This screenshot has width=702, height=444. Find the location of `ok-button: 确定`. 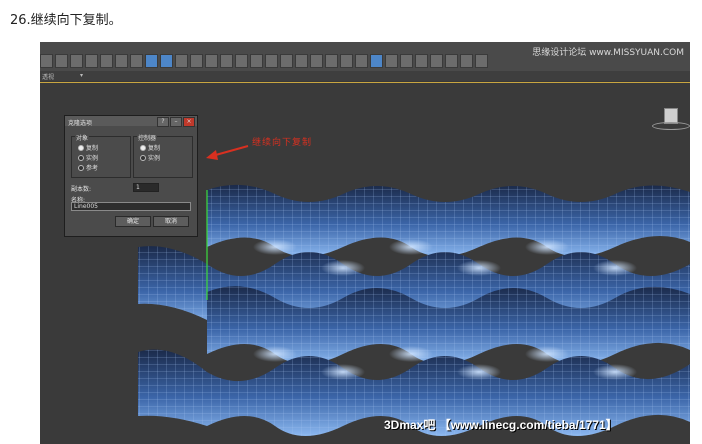

ok-button: 确定 is located at coordinates (133, 221).